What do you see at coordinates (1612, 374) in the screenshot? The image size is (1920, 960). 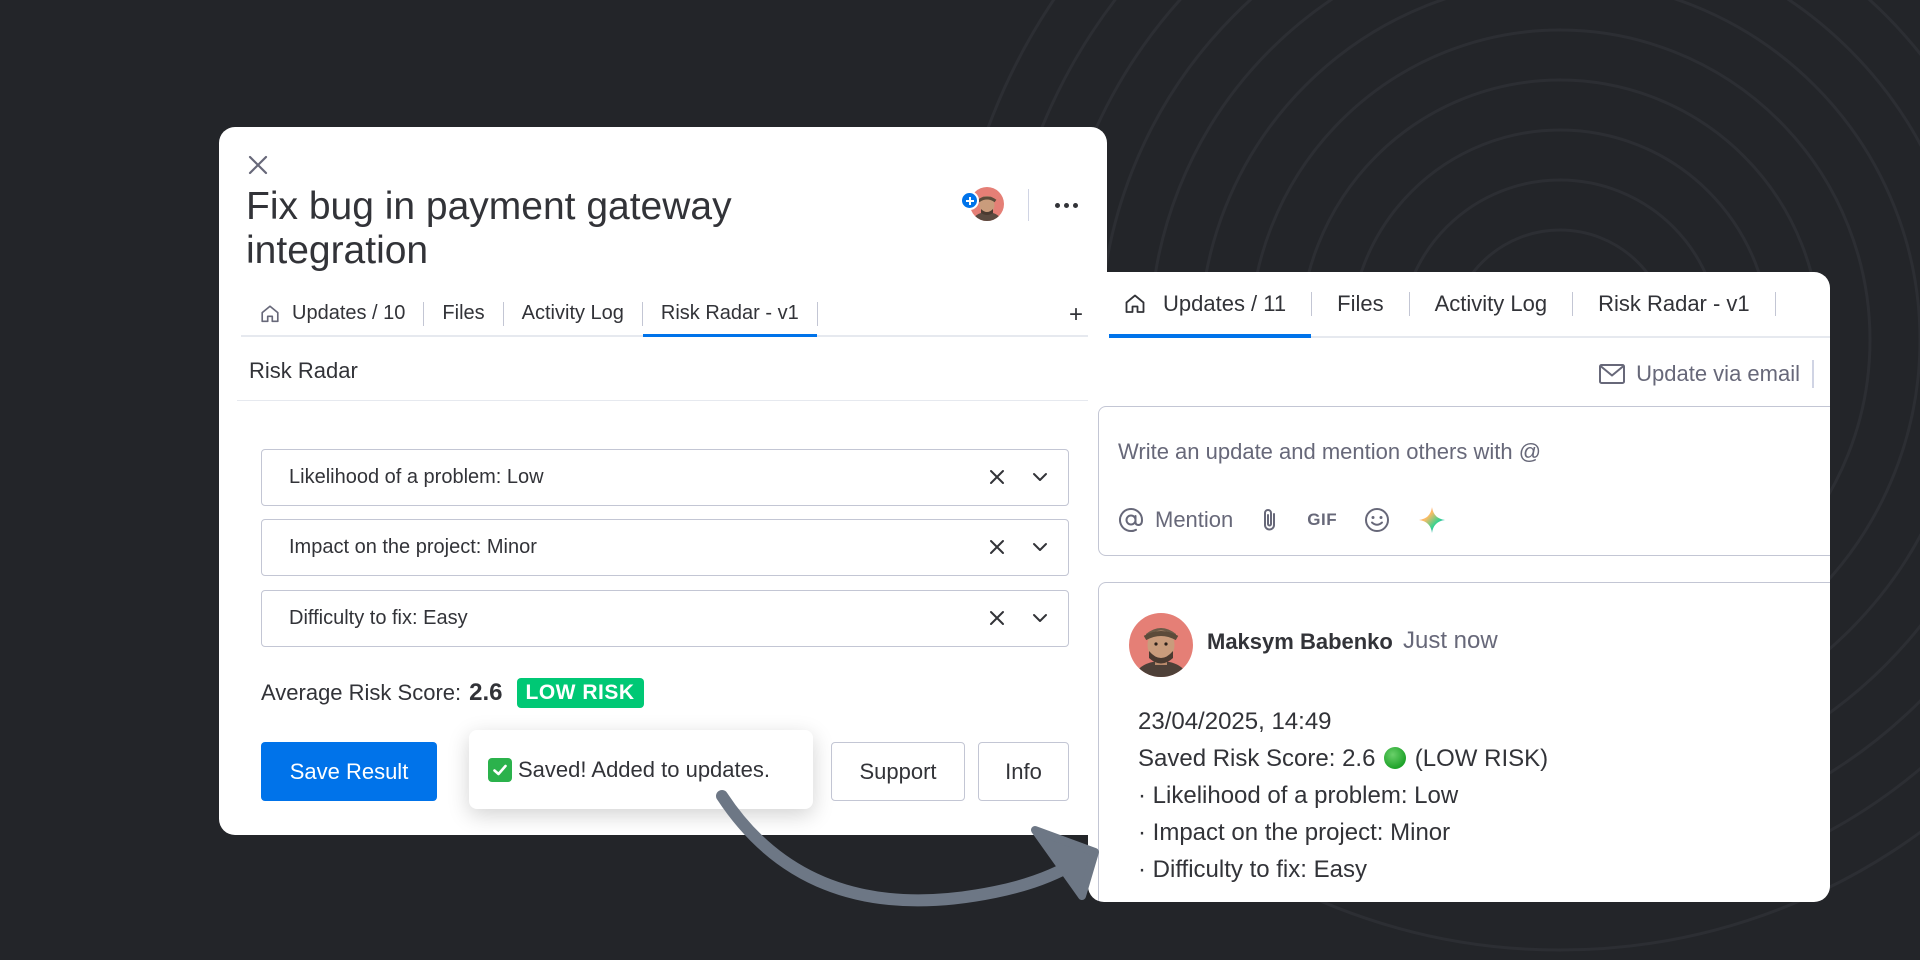 I see `envelope-icon` at bounding box center [1612, 374].